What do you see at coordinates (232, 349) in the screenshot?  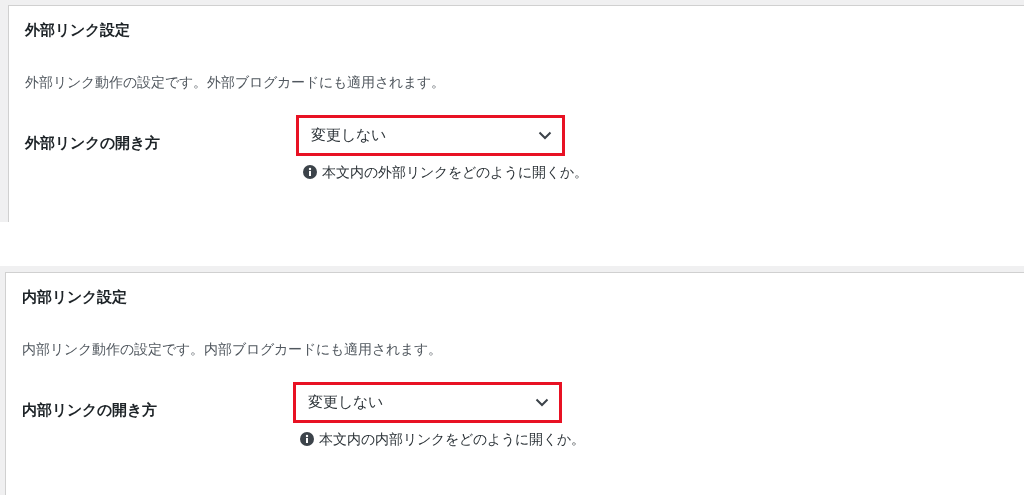 I see `section-description: 内部リンク動作の設定です。内部ブログカードにも適用されます。` at bounding box center [232, 349].